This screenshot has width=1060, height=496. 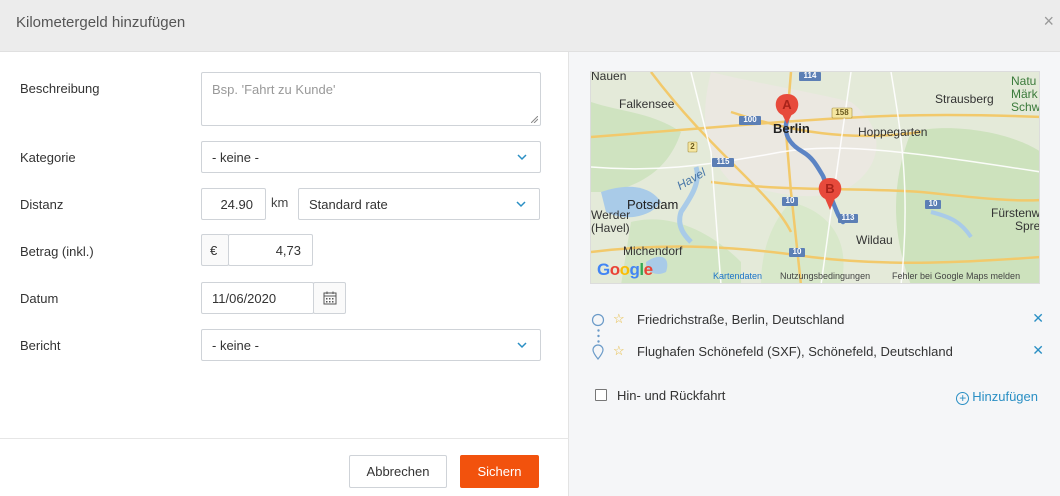 I want to click on rate-select: Standard rate, so click(x=419, y=204).